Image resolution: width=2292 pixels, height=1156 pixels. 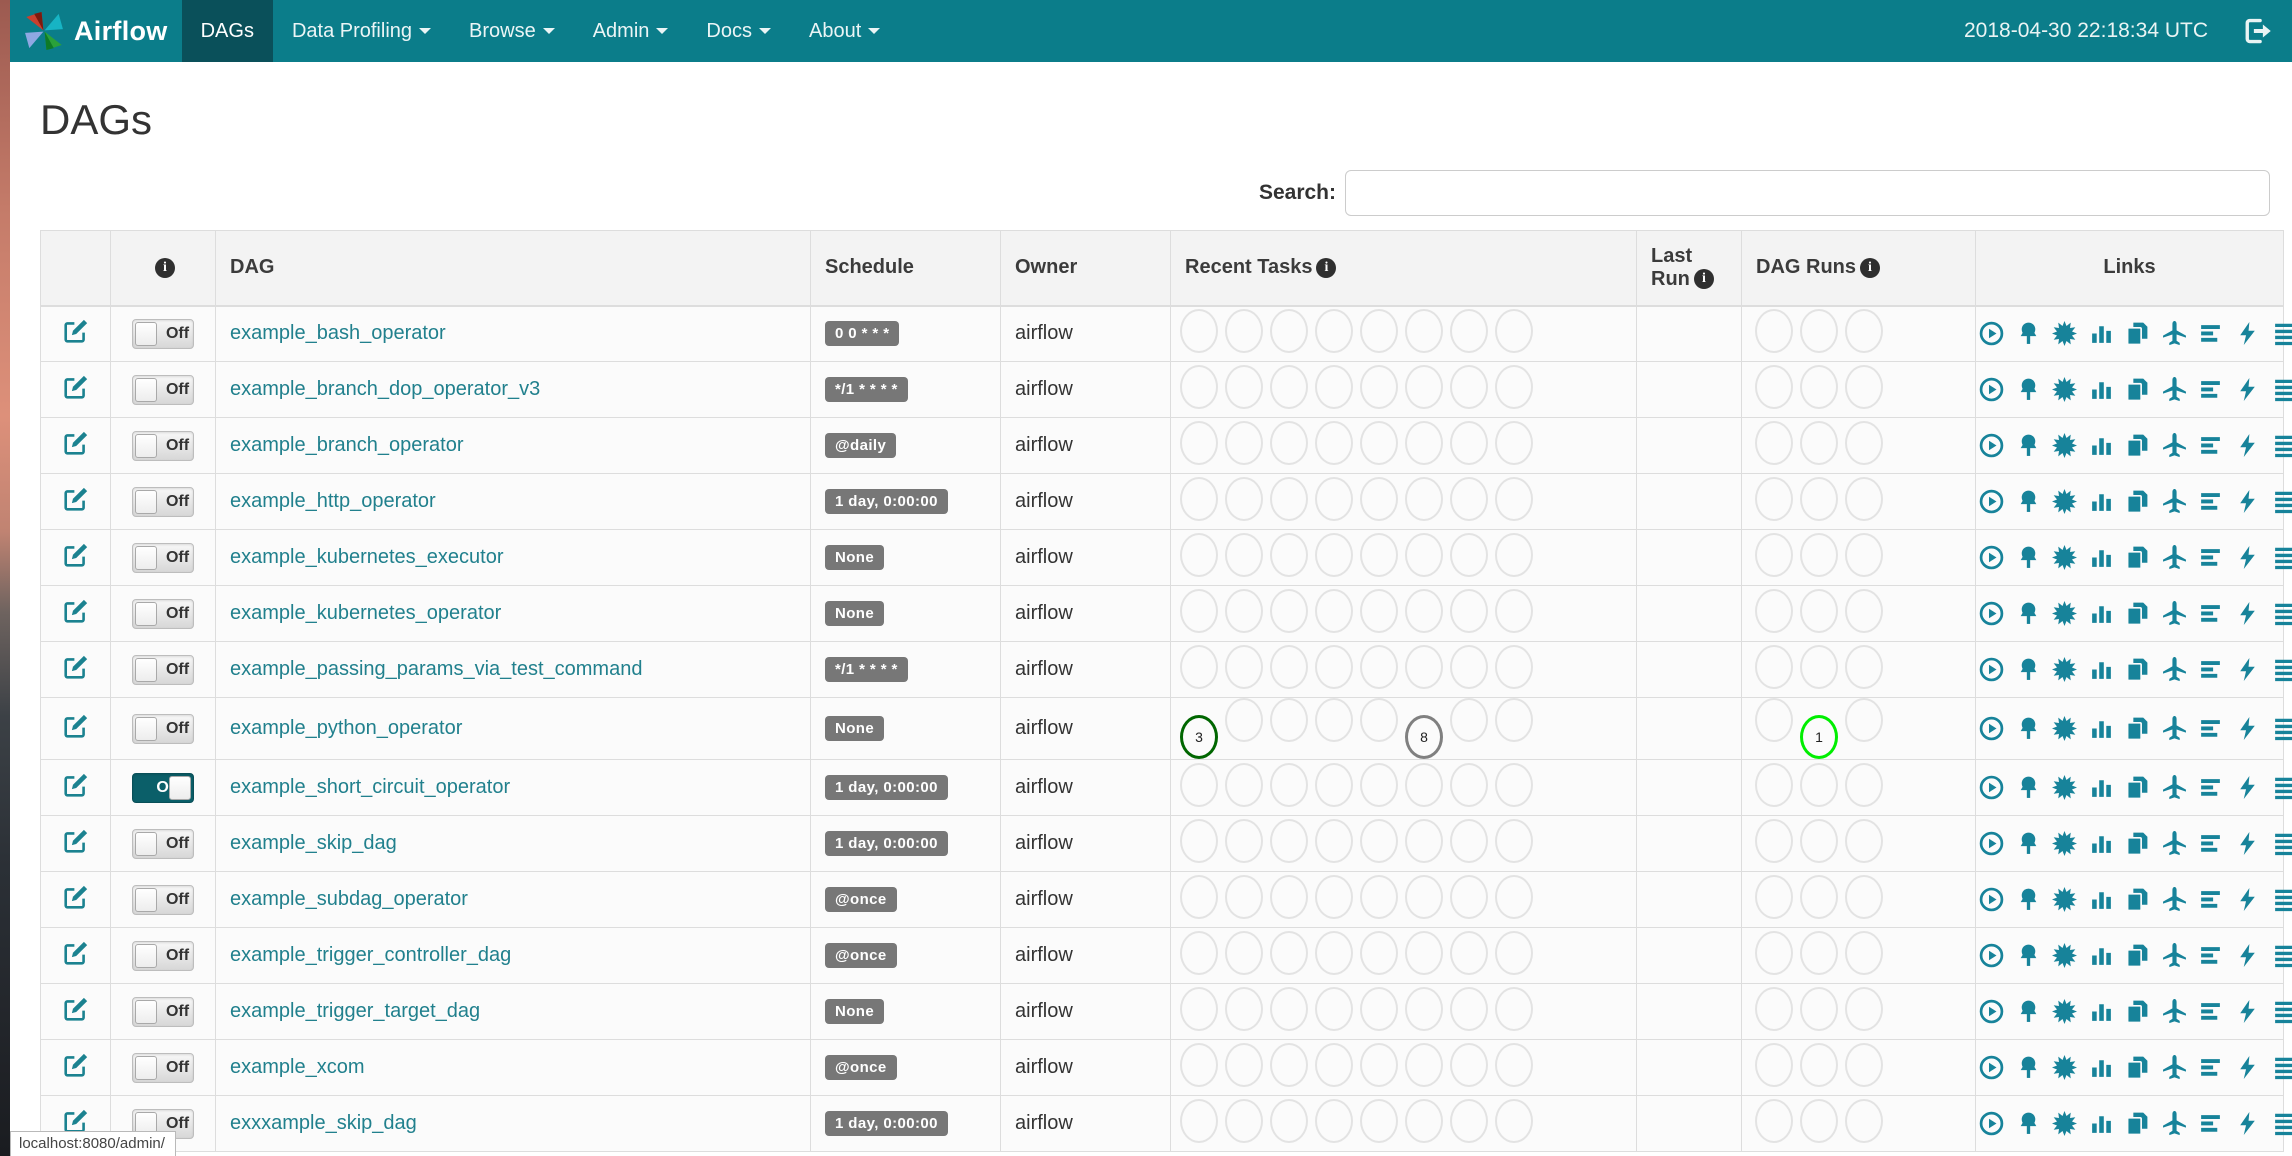 What do you see at coordinates (355, 1011) in the screenshot?
I see `dag-link: example_trigger_target_dag` at bounding box center [355, 1011].